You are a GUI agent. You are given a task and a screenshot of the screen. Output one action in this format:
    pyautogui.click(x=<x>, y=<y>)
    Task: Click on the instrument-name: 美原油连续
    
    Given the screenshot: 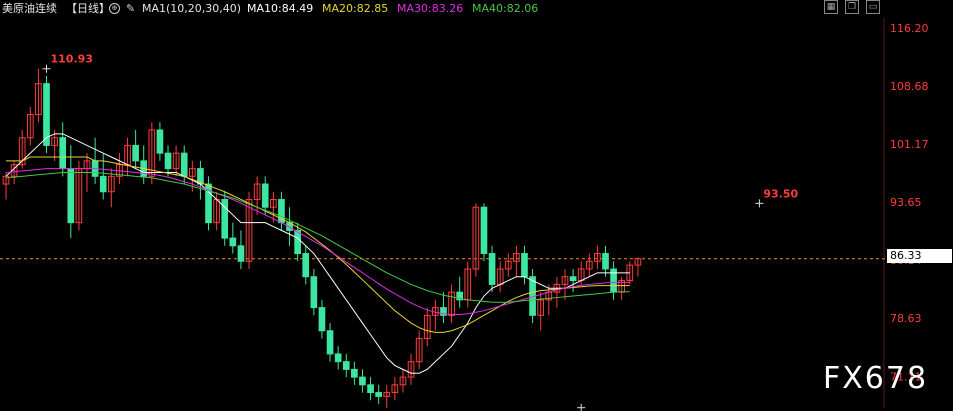 What is the action you would take?
    pyautogui.click(x=29, y=8)
    